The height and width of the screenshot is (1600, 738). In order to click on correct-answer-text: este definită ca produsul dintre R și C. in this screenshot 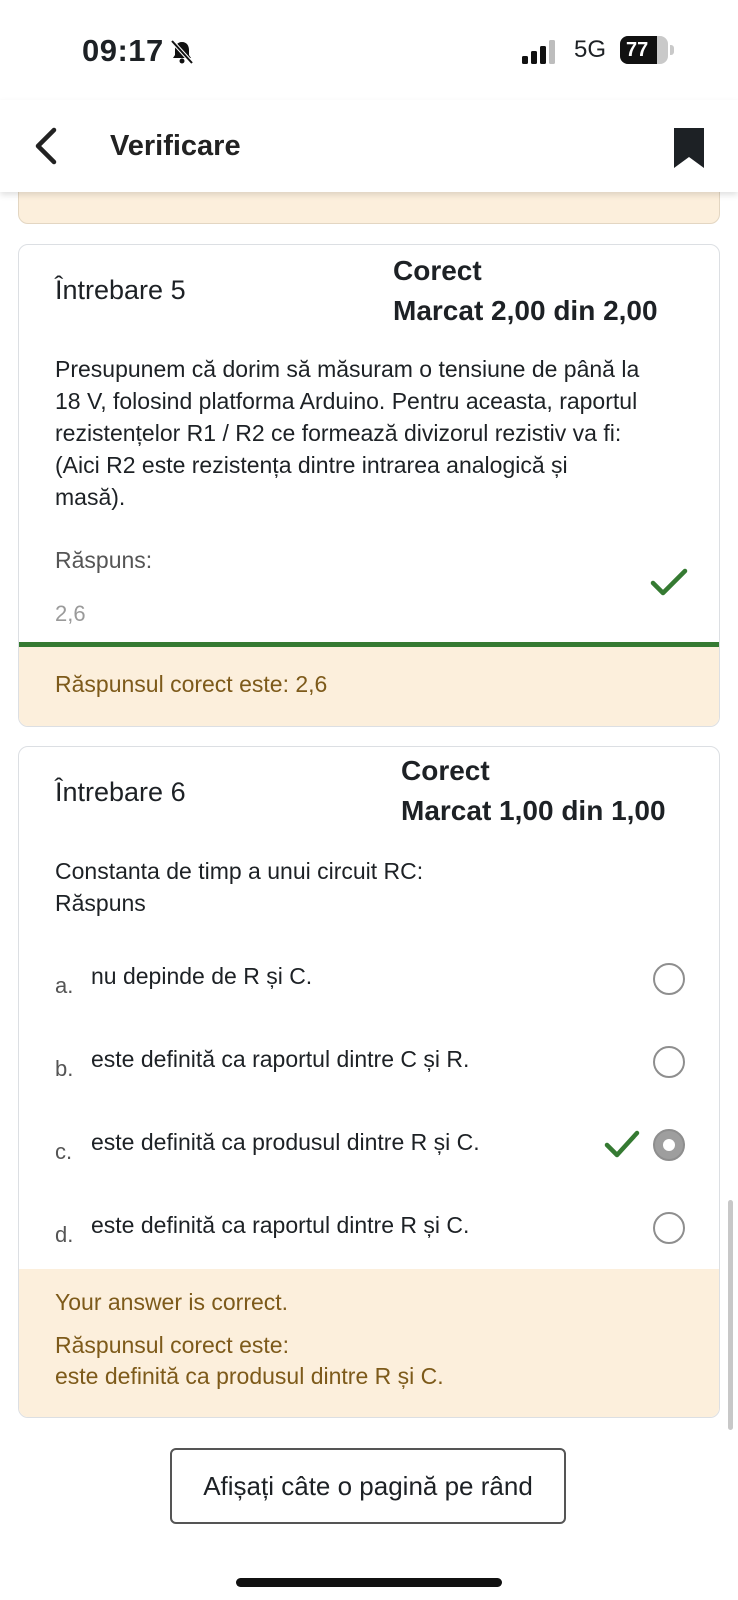, I will do `click(249, 1376)`.